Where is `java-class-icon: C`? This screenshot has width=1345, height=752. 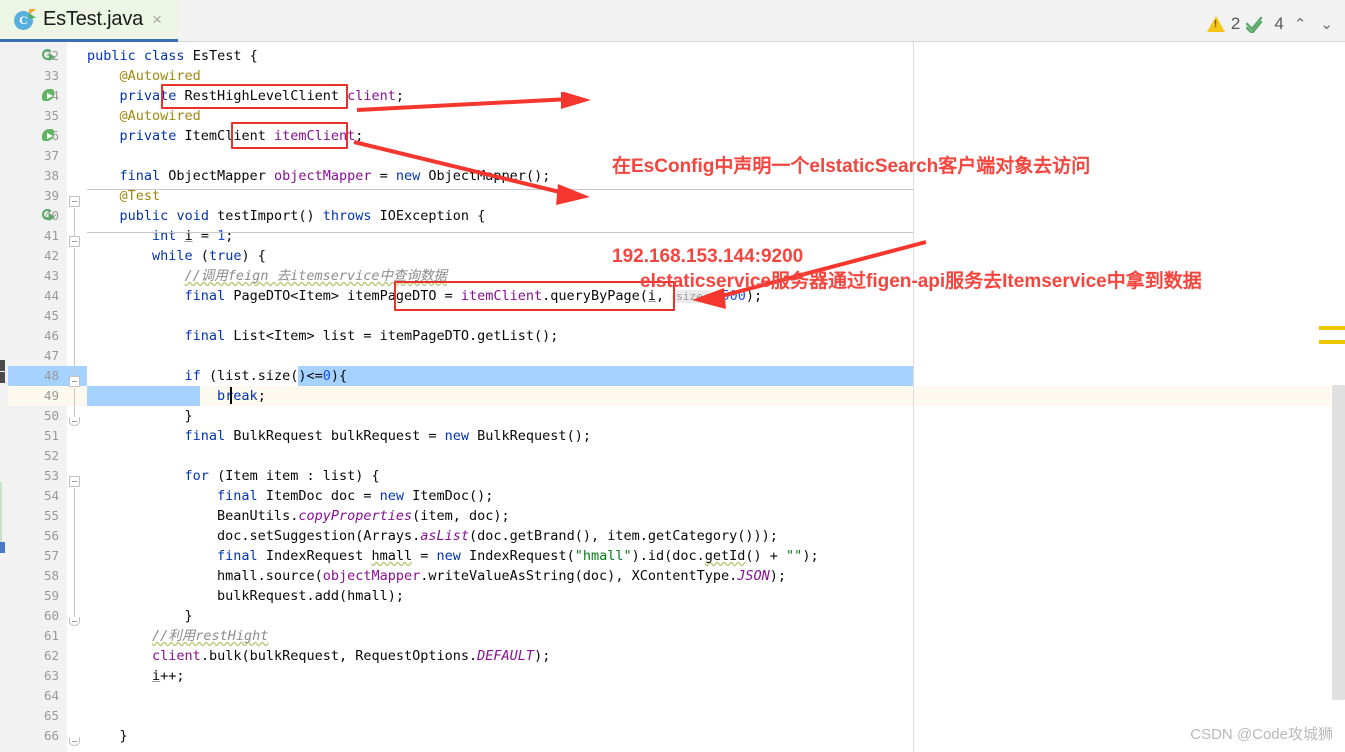 java-class-icon: C is located at coordinates (25, 19).